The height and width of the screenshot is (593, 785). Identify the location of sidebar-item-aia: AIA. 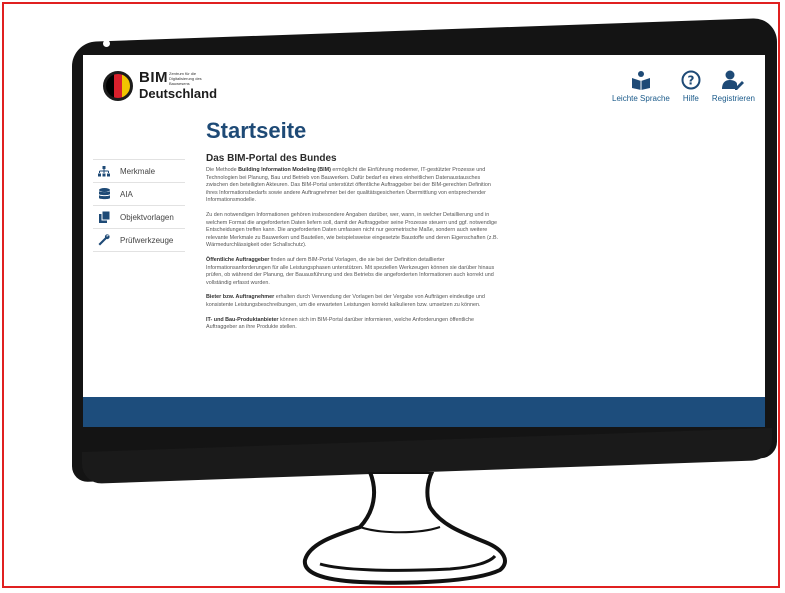
(139, 194).